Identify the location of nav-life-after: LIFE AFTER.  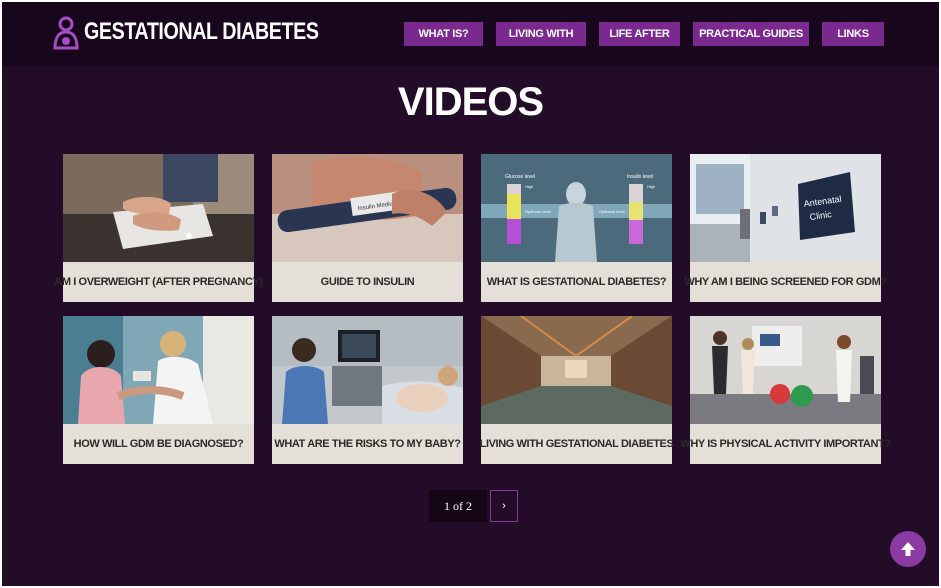
(639, 34).